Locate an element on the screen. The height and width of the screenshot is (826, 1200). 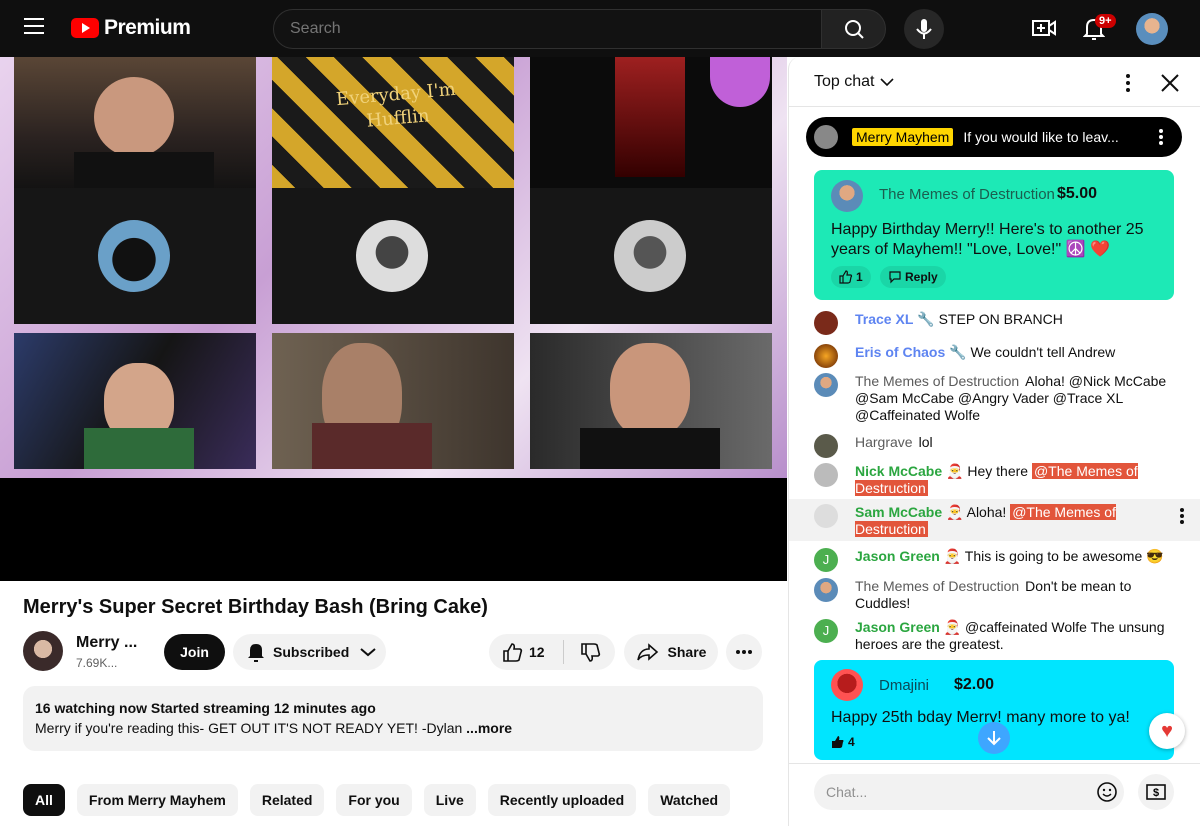
dislike-button is located at coordinates (589, 652).